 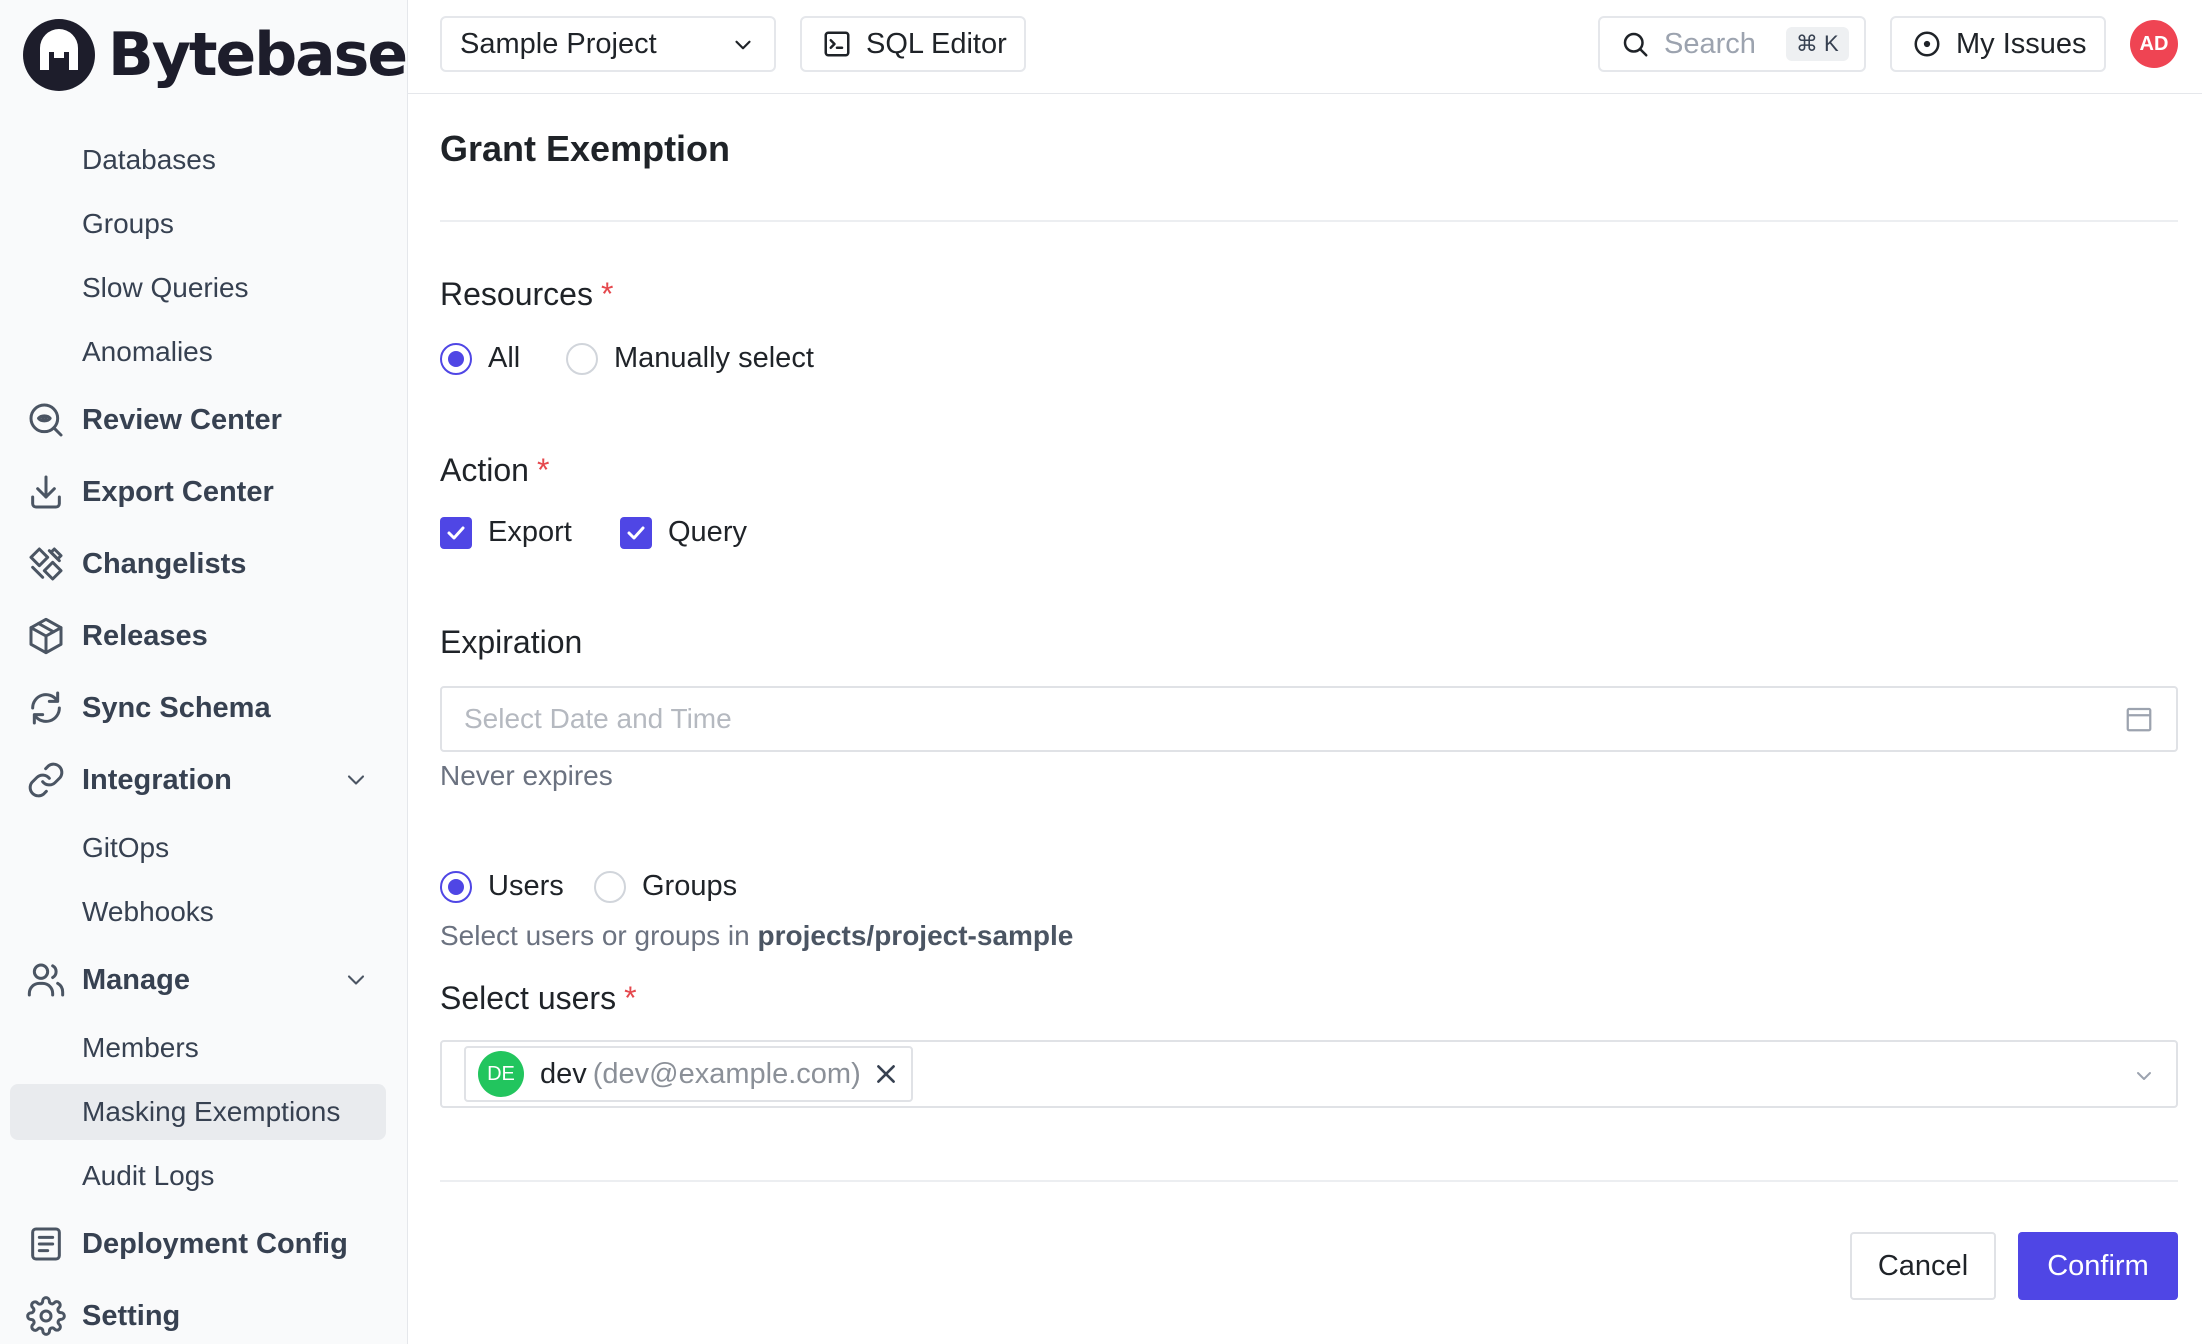 What do you see at coordinates (936, 43) in the screenshot?
I see `sql-editor-label: SQL Editor` at bounding box center [936, 43].